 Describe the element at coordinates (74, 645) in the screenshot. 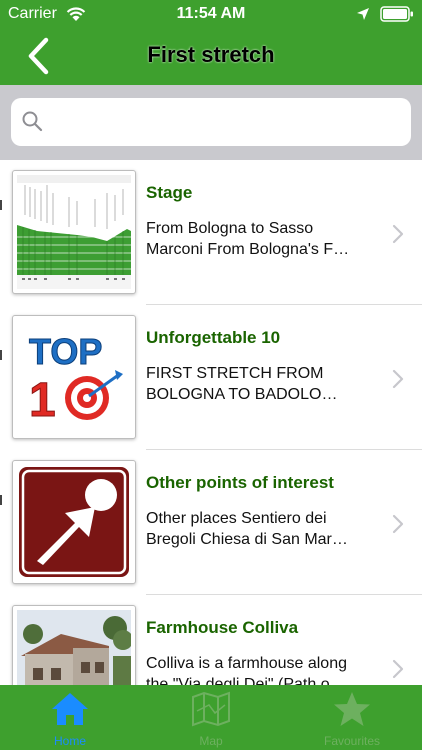

I see `farmhouse-photo-thumbnail` at that location.